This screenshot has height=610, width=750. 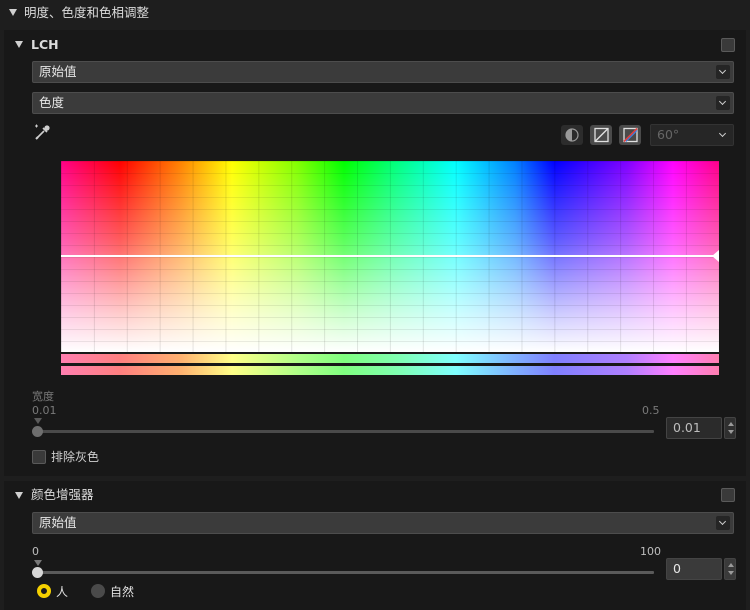 I want to click on section-title: 明度、色度和色相调整, so click(x=87, y=12).